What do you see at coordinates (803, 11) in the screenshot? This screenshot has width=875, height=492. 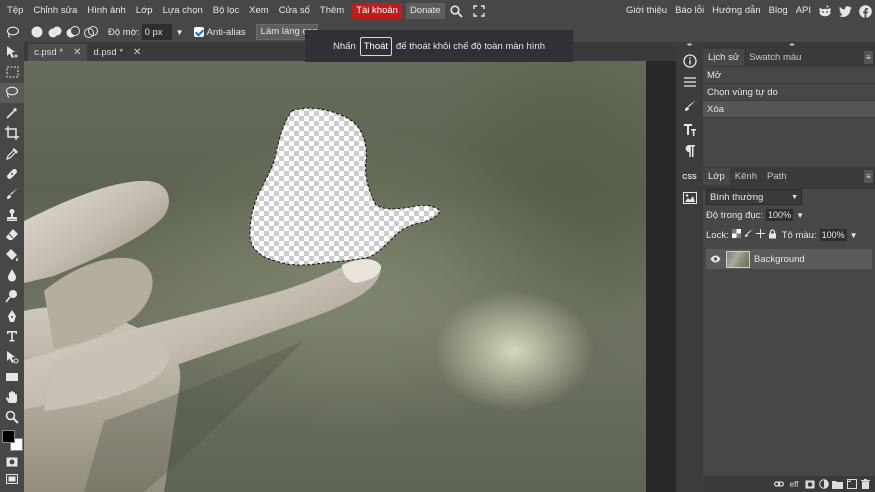 I see `link-api: API` at bounding box center [803, 11].